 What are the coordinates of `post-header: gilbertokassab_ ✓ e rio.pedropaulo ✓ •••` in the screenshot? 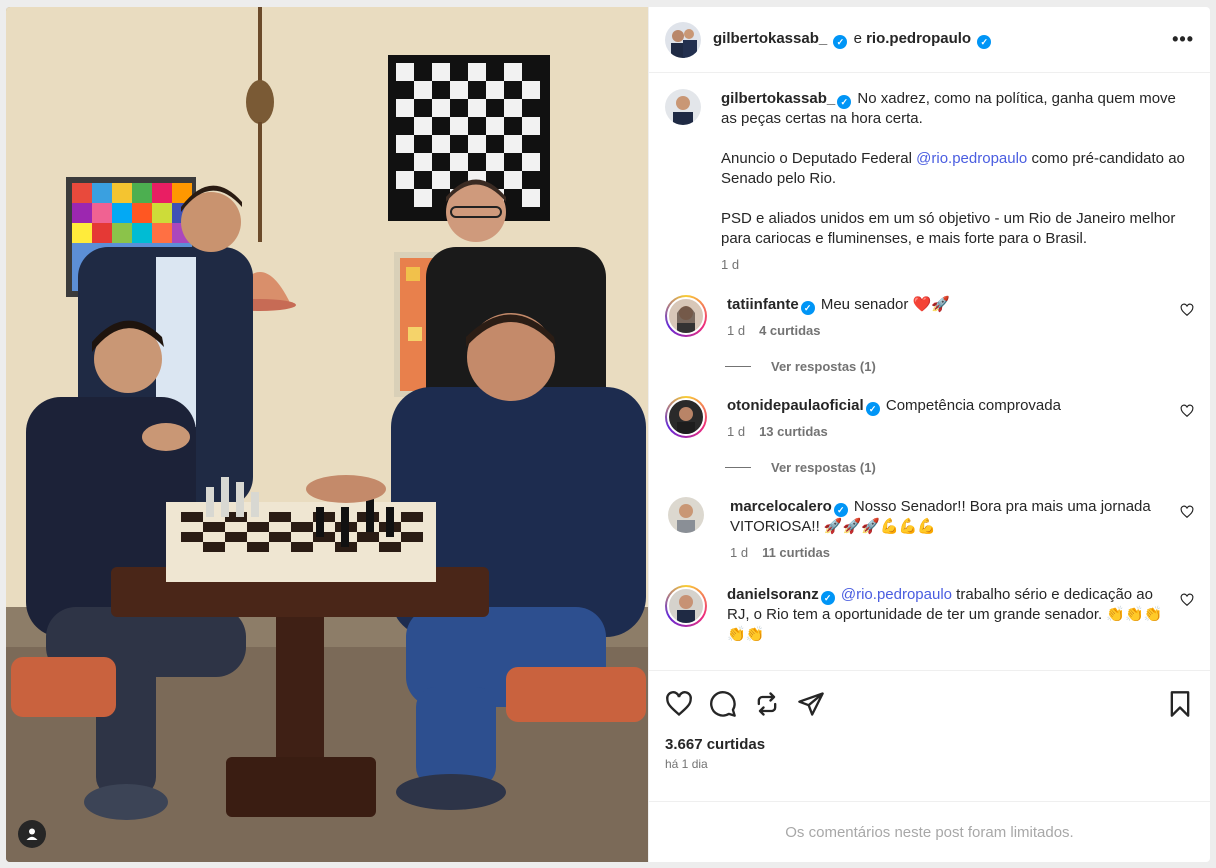 It's located at (929, 40).